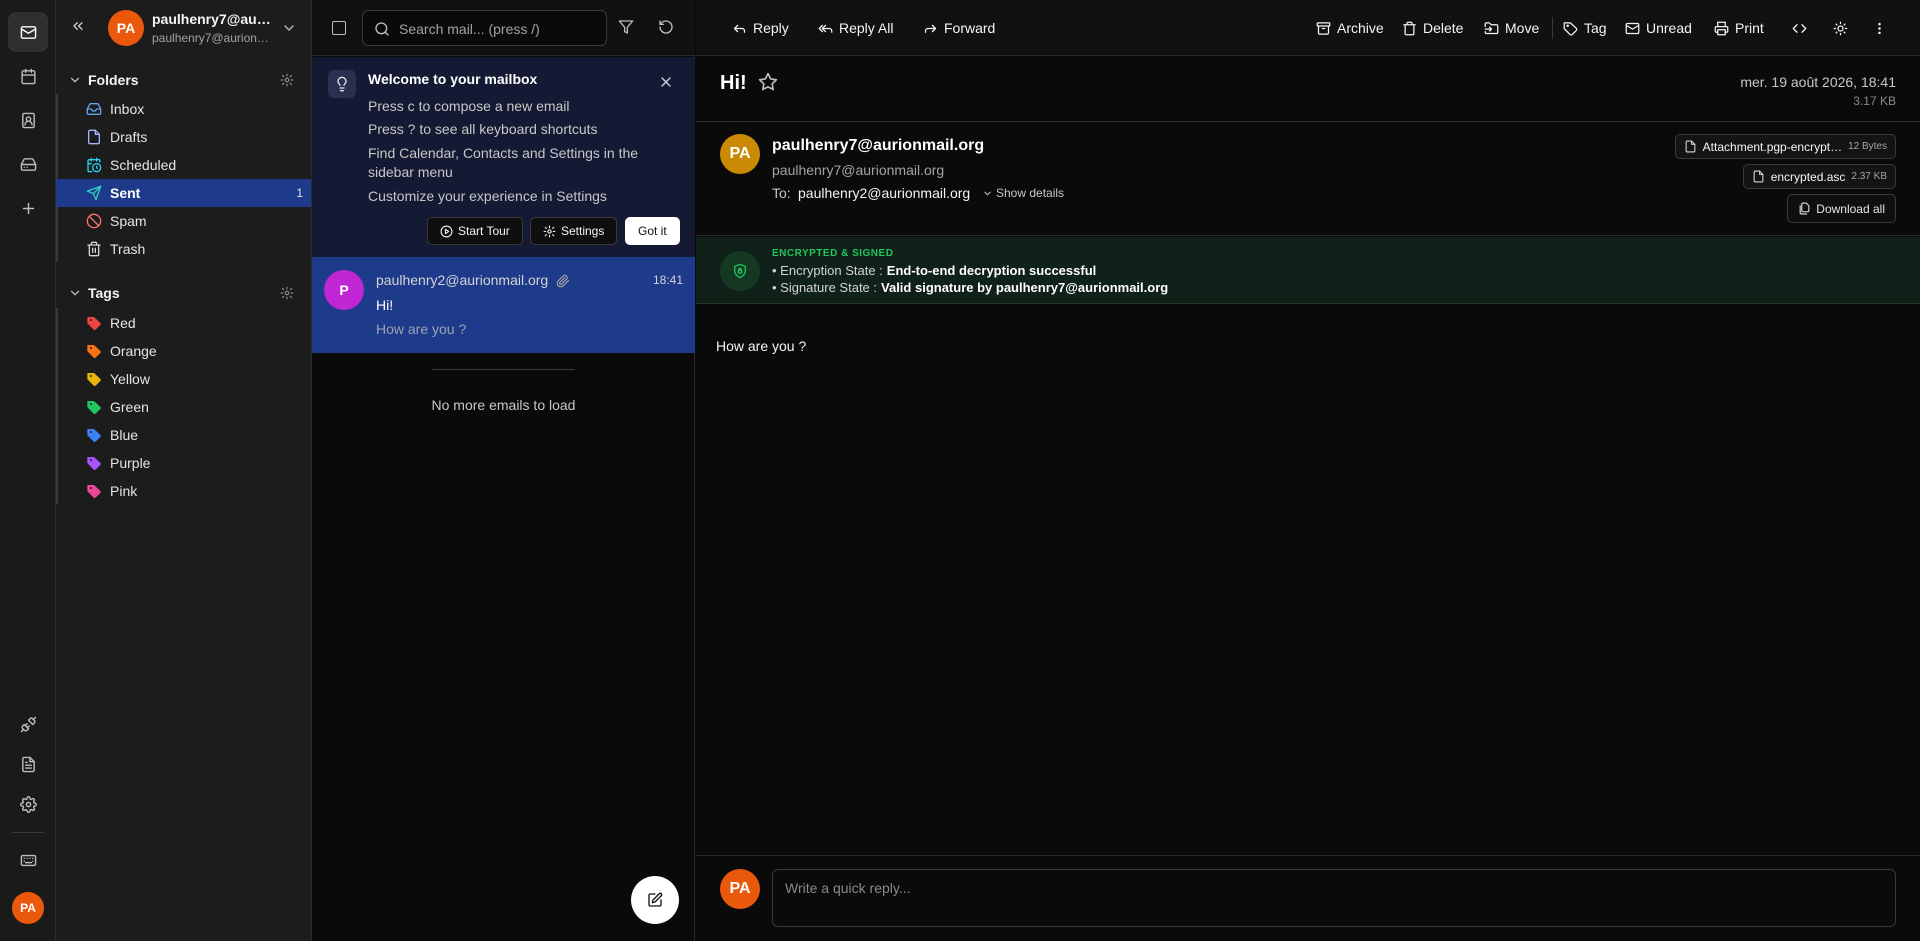 This screenshot has height=941, width=1920. Describe the element at coordinates (28, 908) in the screenshot. I see `user-avatar: PA` at that location.